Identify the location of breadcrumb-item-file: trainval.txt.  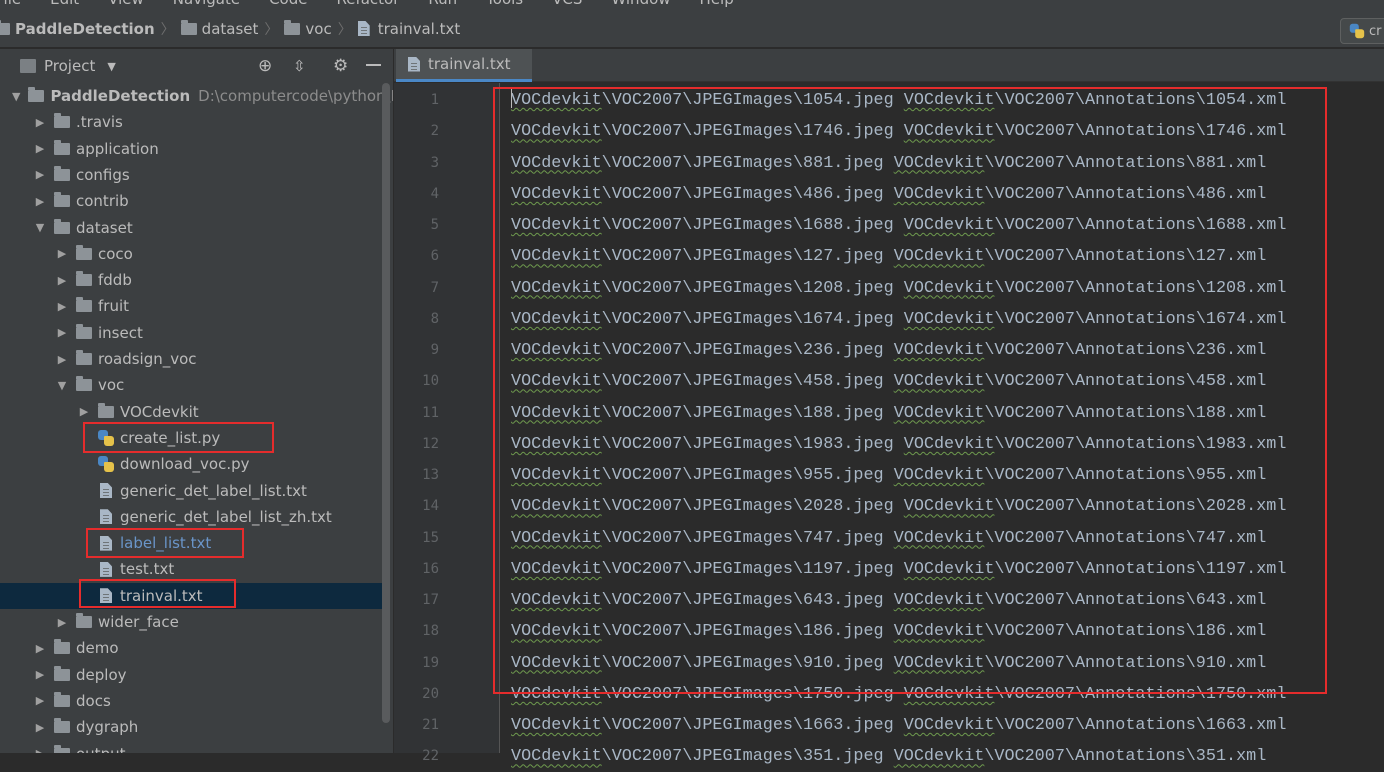
(408, 29).